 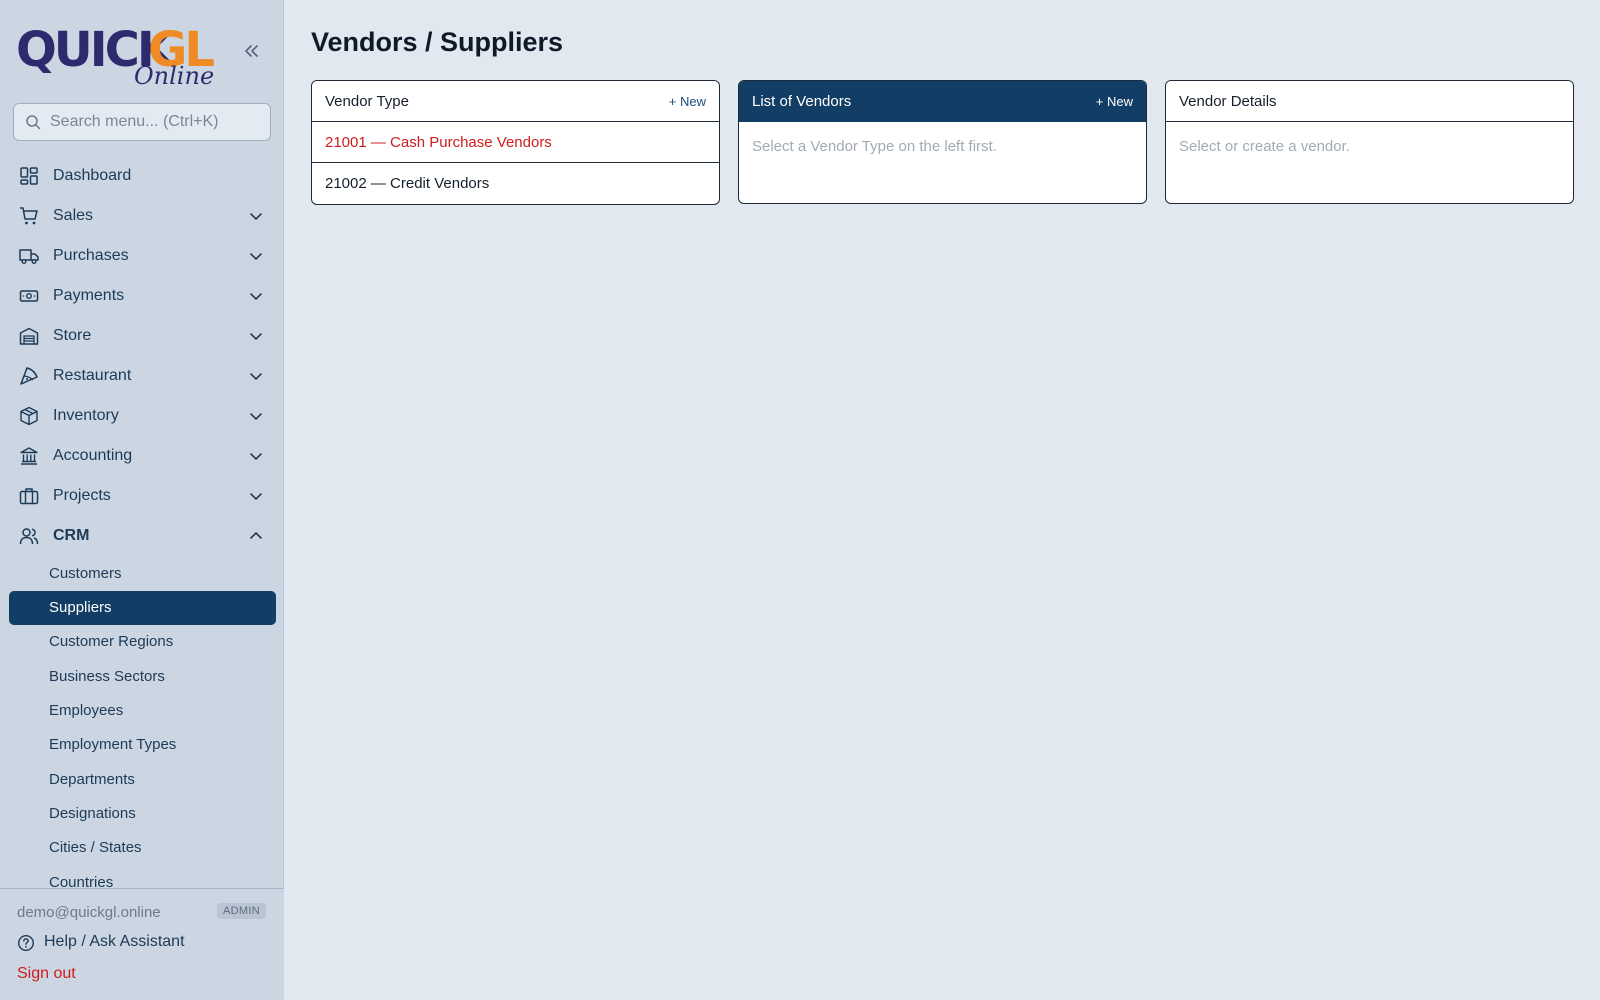 I want to click on sidebar-item-suppliers: Suppliers, so click(x=142, y=608).